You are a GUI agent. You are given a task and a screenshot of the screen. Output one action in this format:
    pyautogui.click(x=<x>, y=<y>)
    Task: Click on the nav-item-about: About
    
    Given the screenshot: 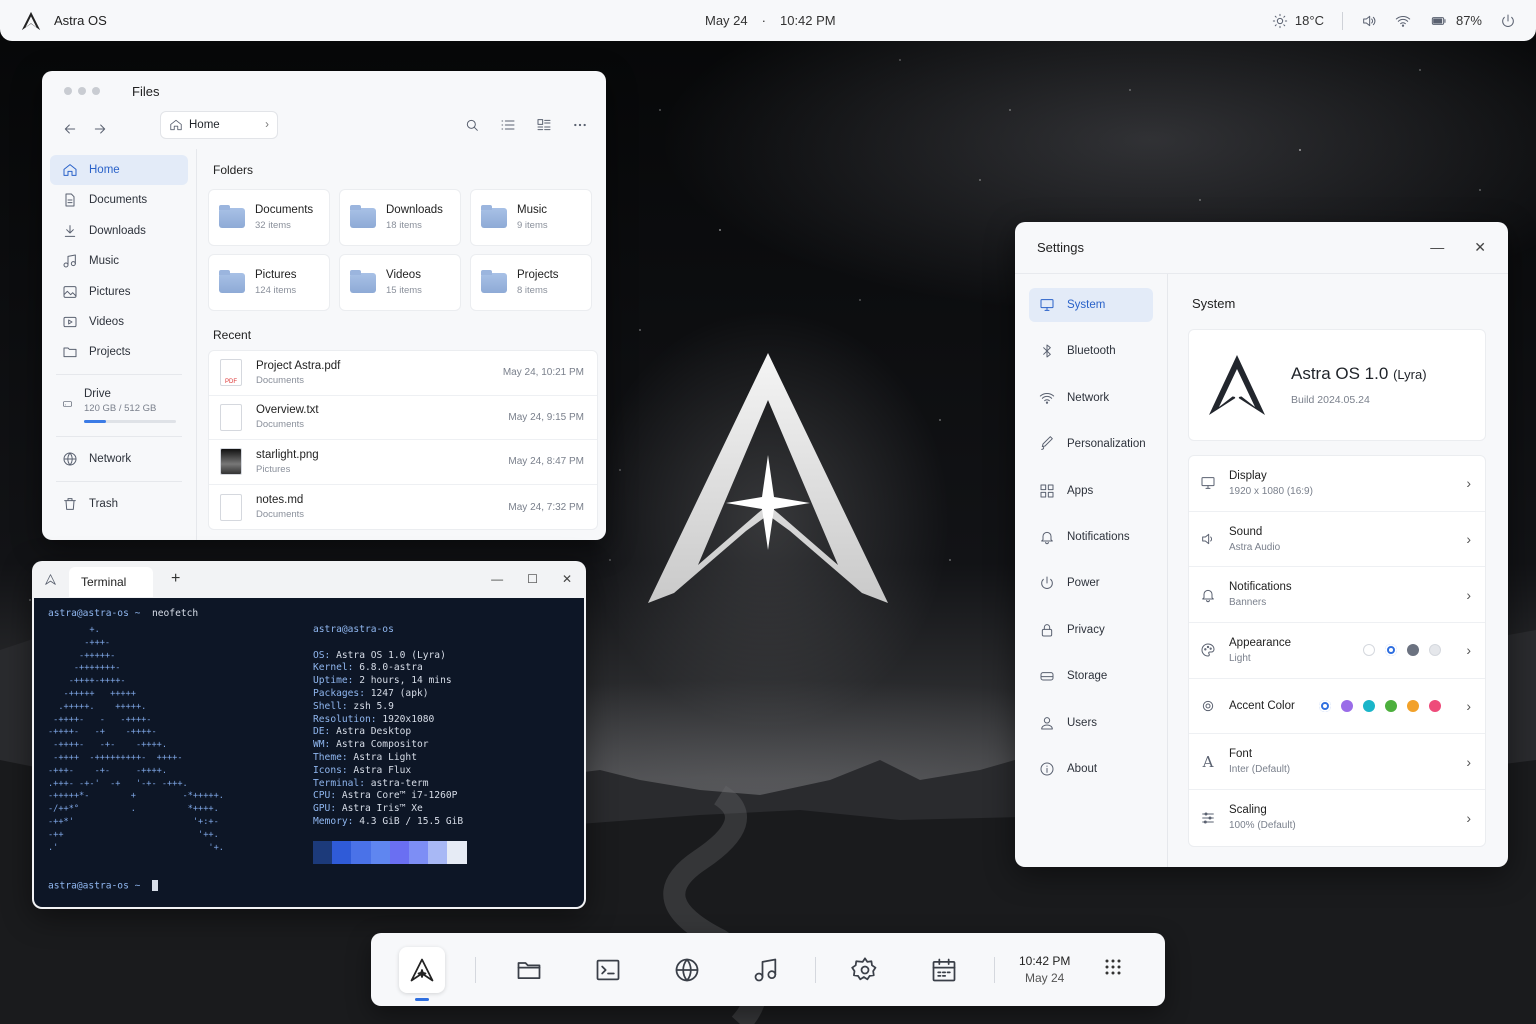 What is the action you would take?
    pyautogui.click(x=1091, y=769)
    